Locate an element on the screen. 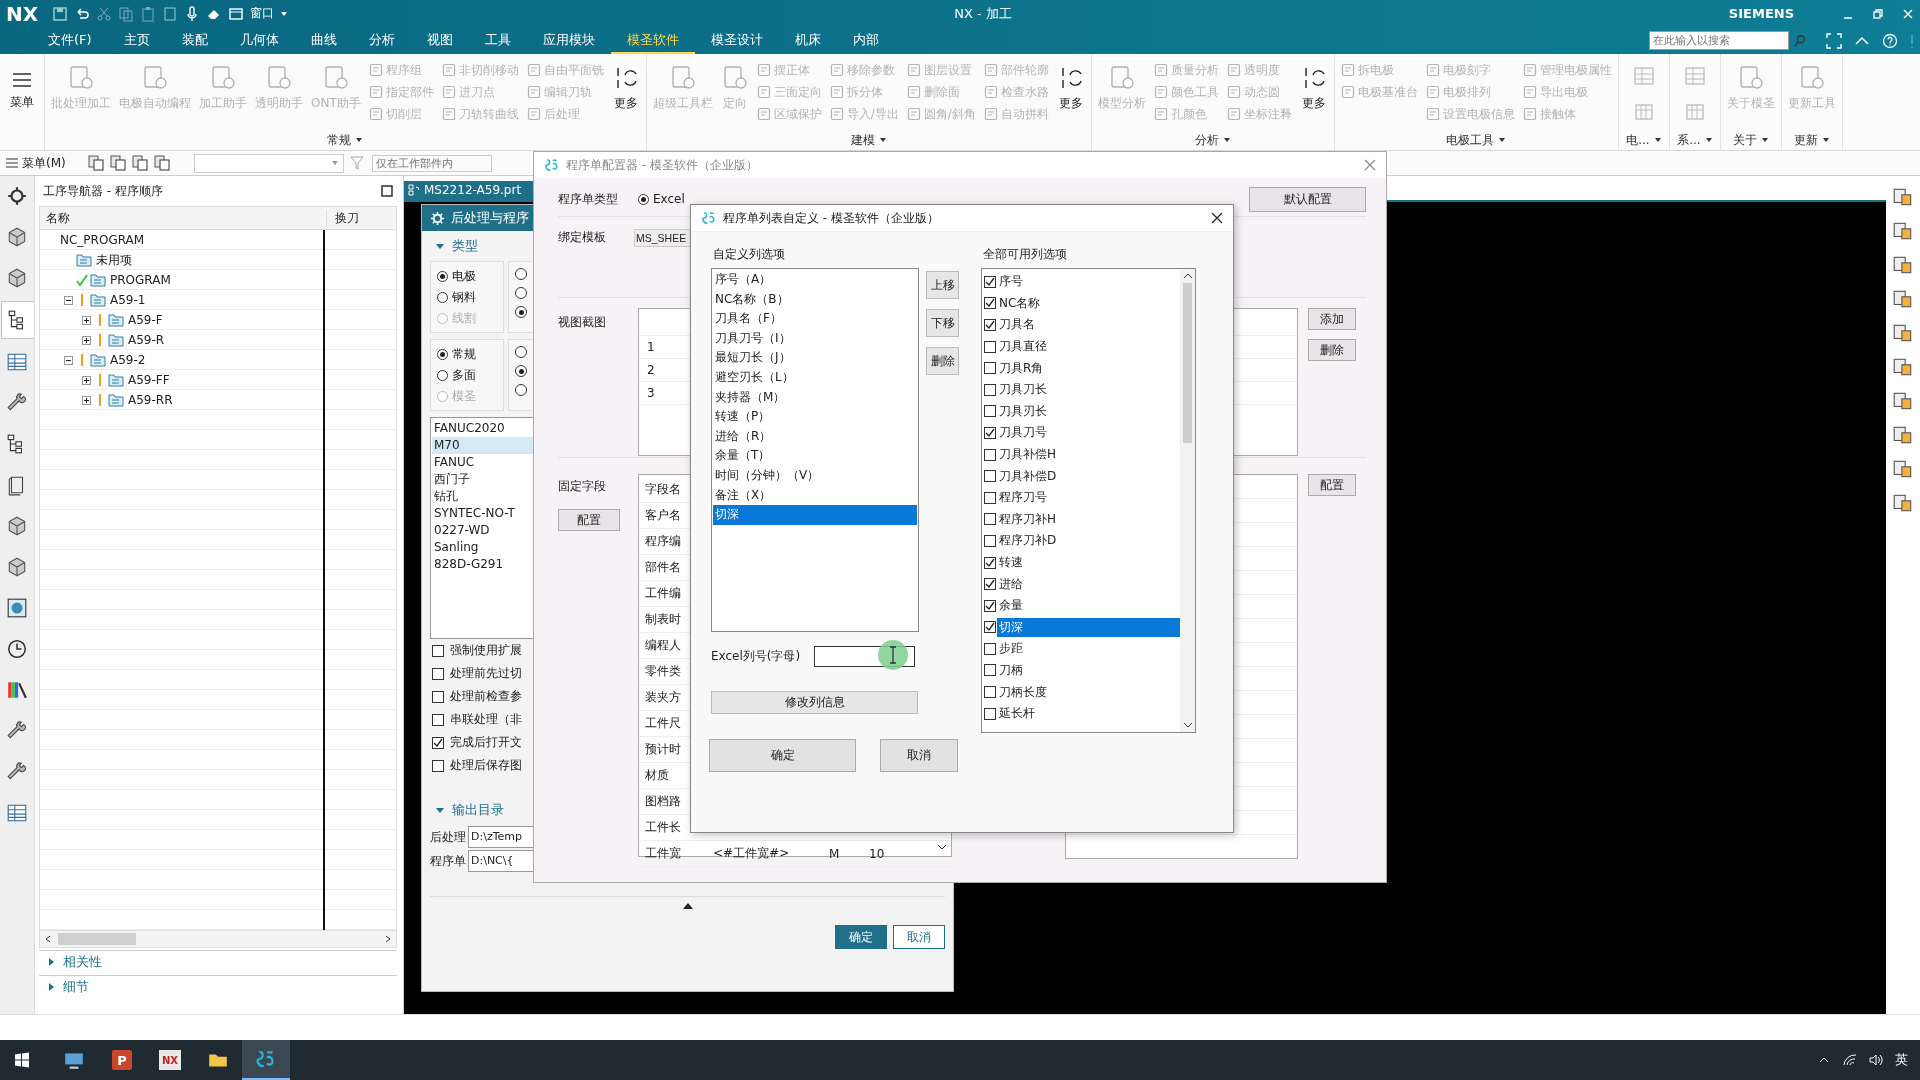 Image resolution: width=1920 pixels, height=1080 pixels. list-item: 时间（分钟）（V） is located at coordinates (815, 475).